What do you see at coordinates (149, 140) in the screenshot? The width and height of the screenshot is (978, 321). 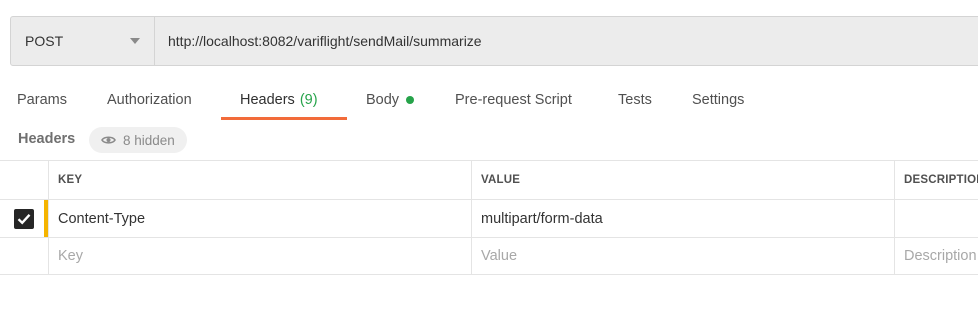 I see `hidden-headers-label: 8 hidden` at bounding box center [149, 140].